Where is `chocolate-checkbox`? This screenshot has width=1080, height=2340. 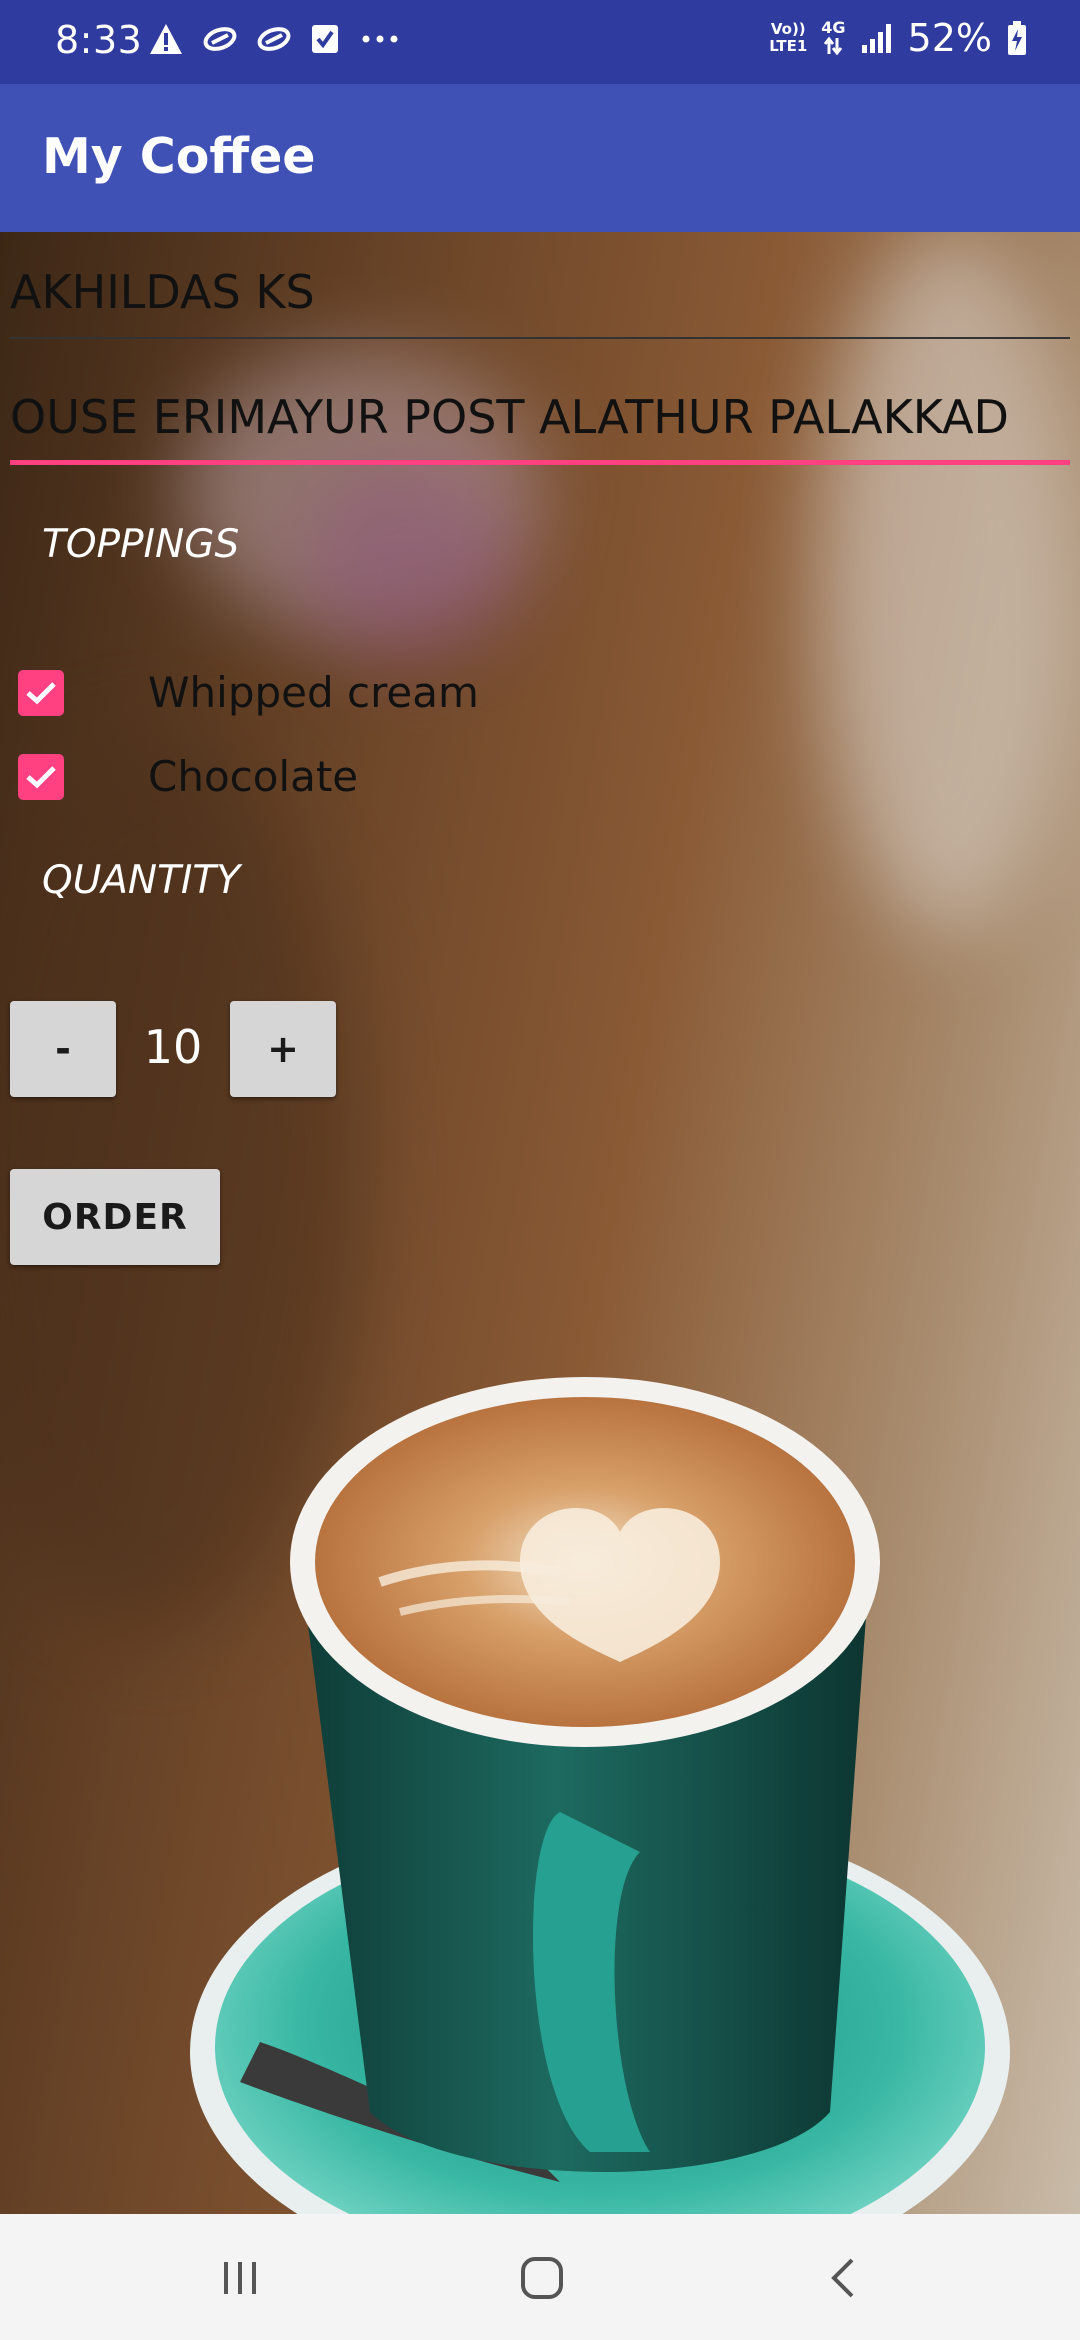 chocolate-checkbox is located at coordinates (41, 776).